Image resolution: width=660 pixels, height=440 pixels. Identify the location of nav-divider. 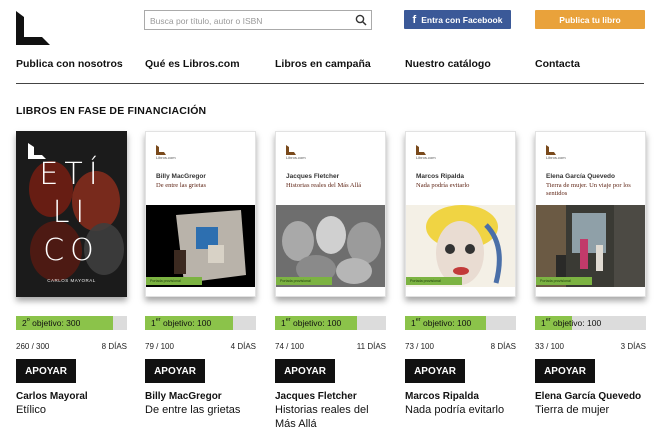
(330, 83).